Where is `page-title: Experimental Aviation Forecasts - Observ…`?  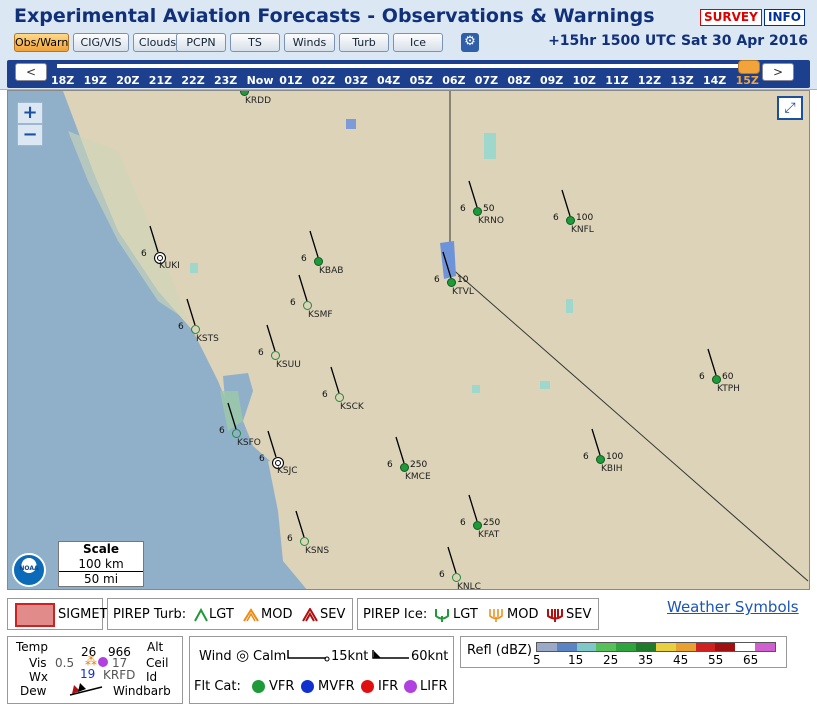
page-title: Experimental Aviation Forecasts - Observ… is located at coordinates (334, 16).